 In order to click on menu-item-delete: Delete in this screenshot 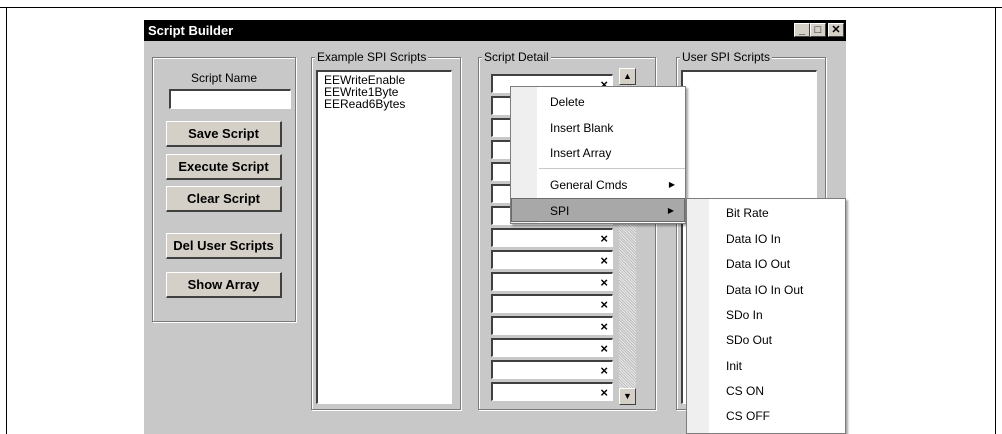, I will do `click(598, 102)`.